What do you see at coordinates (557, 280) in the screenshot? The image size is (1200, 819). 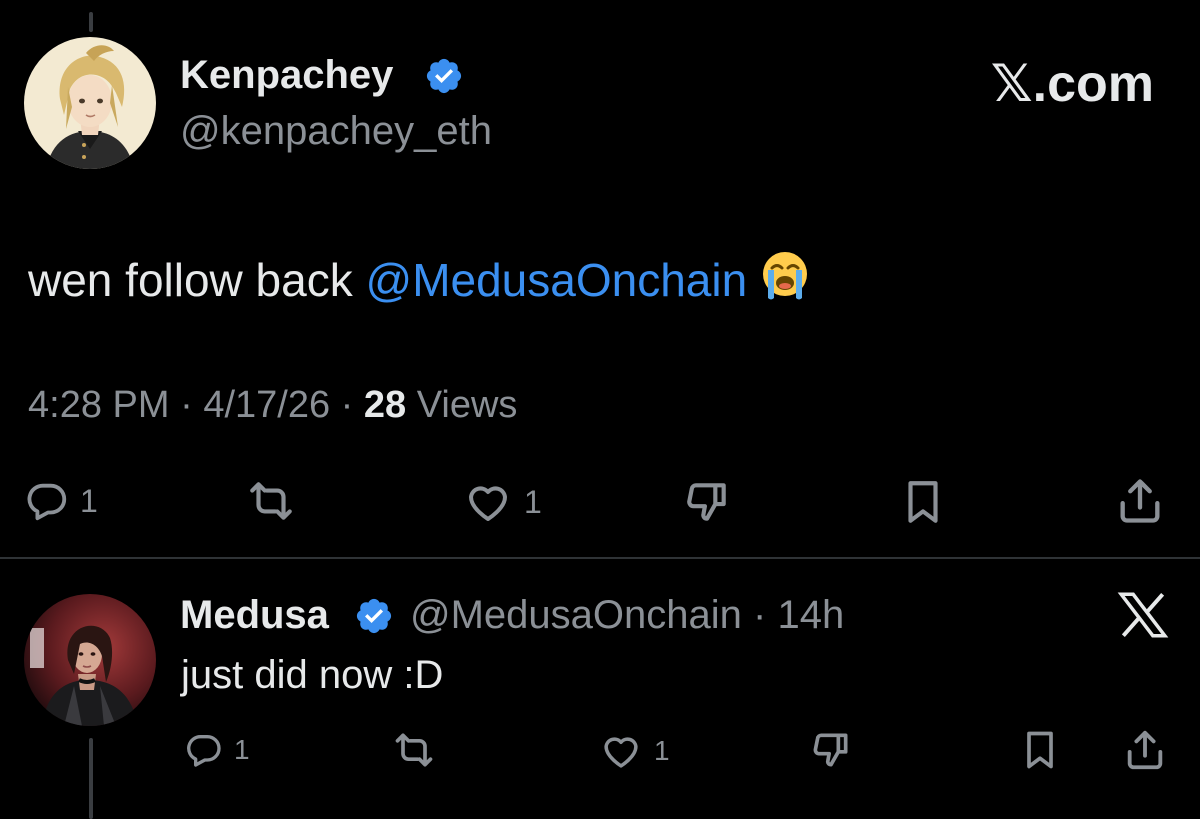 I see `mention-link: @MedusaOnchain` at bounding box center [557, 280].